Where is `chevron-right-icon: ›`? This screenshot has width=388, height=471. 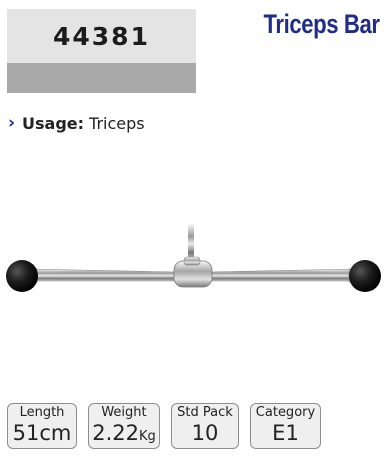 chevron-right-icon: › is located at coordinates (12, 123).